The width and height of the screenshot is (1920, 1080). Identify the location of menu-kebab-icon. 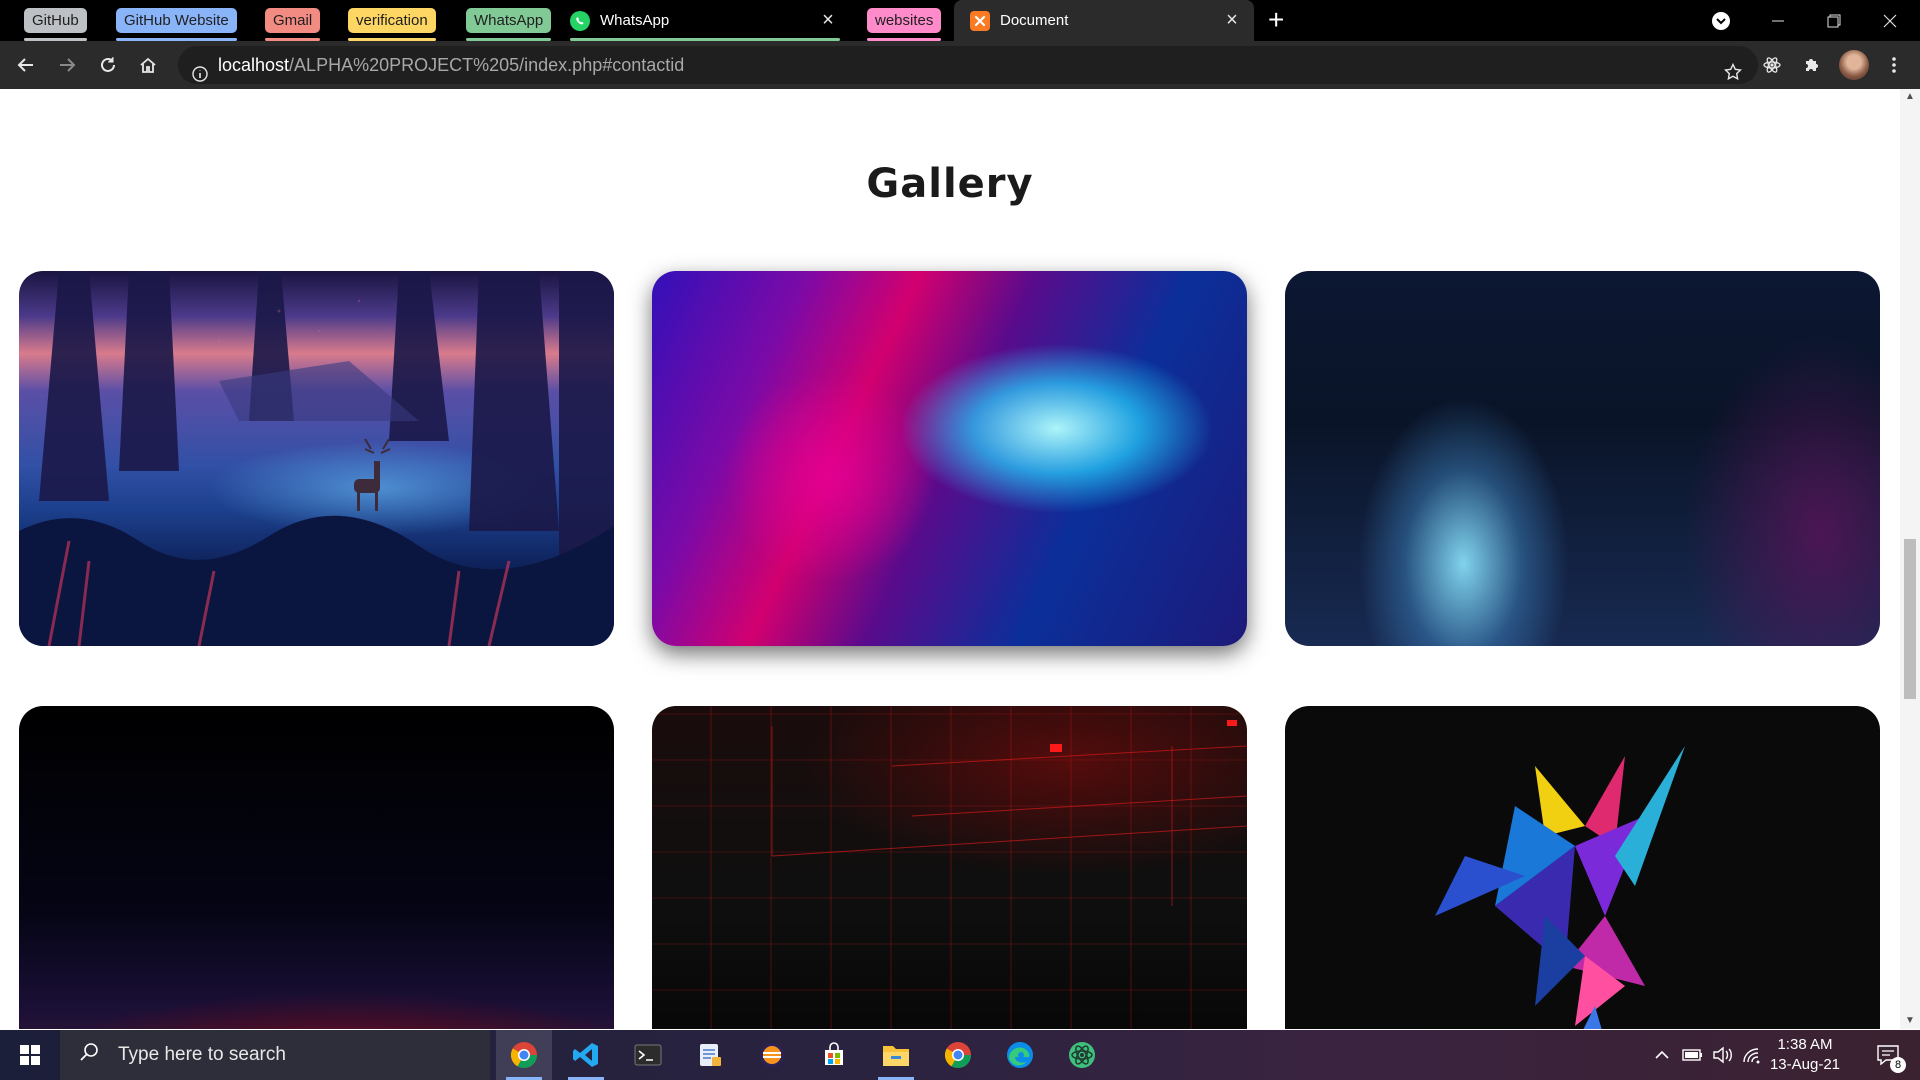
(1894, 65).